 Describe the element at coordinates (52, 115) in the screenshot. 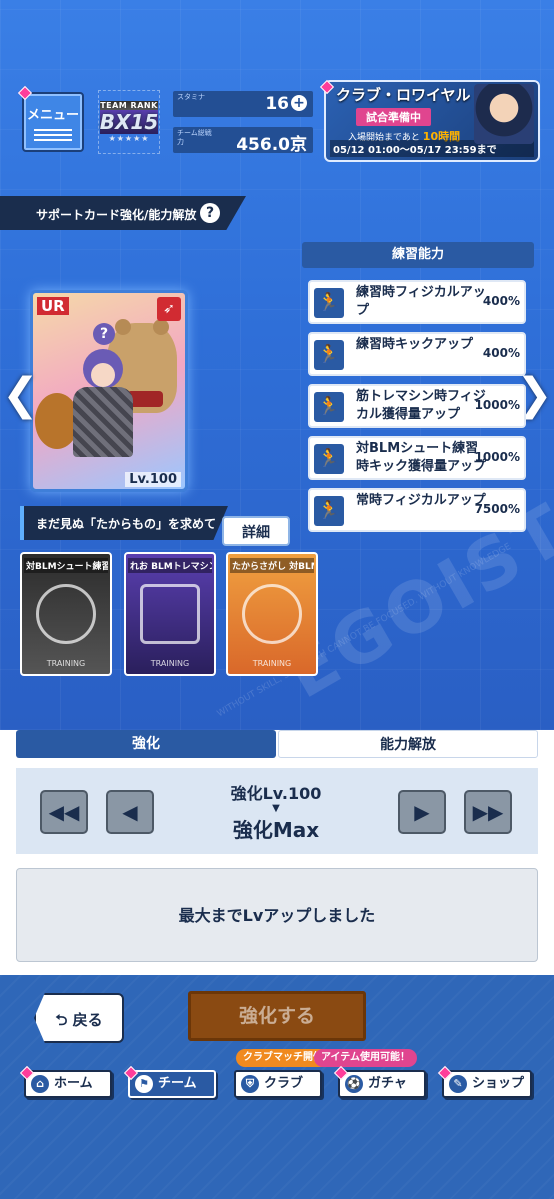

I see `menu-label: メニュー` at that location.